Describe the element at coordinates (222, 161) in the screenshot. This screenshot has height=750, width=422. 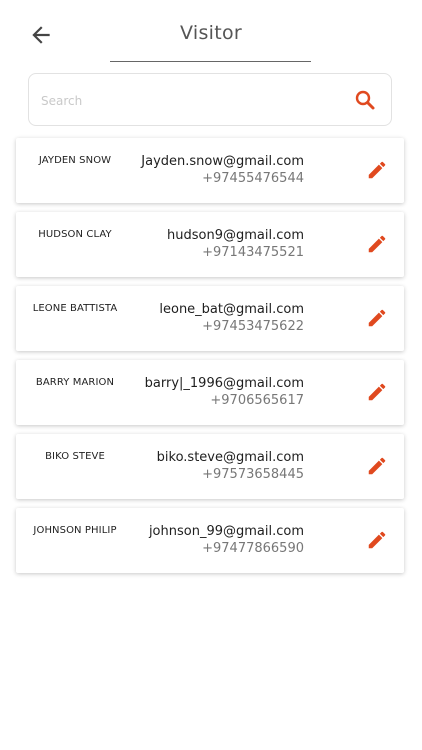
I see `visitor-email: Jayden.snow@gmail.com` at that location.